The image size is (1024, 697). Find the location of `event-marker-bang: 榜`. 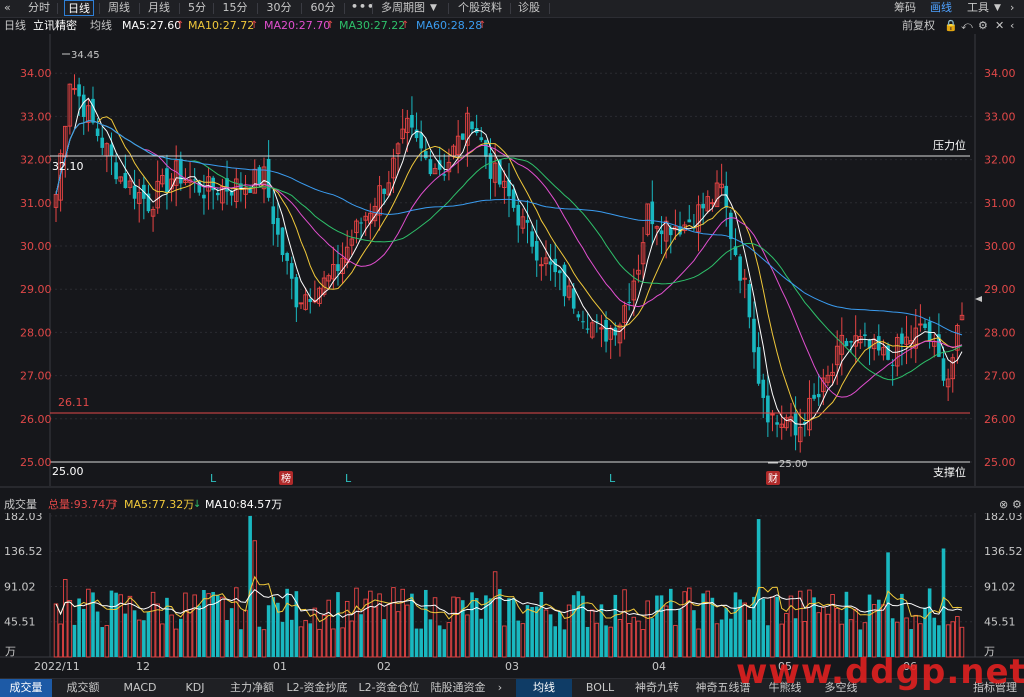

event-marker-bang: 榜 is located at coordinates (286, 478).